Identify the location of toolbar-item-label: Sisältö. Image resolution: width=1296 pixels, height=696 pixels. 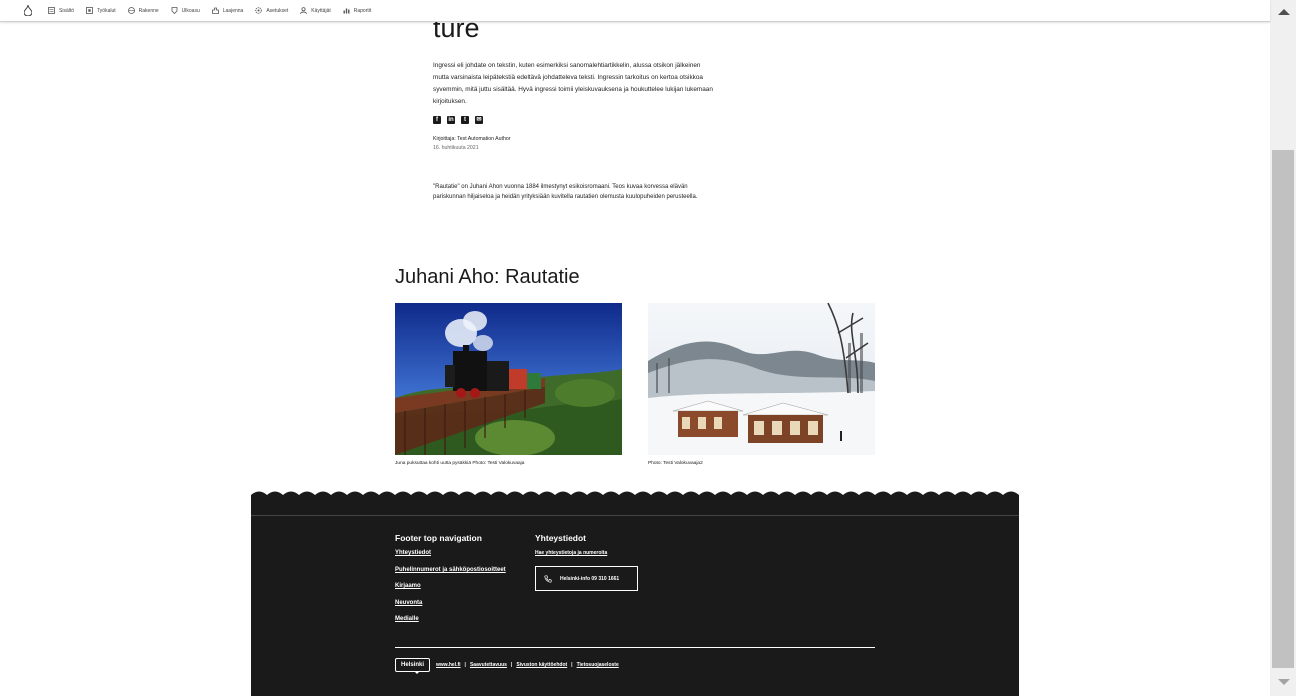
(67, 10).